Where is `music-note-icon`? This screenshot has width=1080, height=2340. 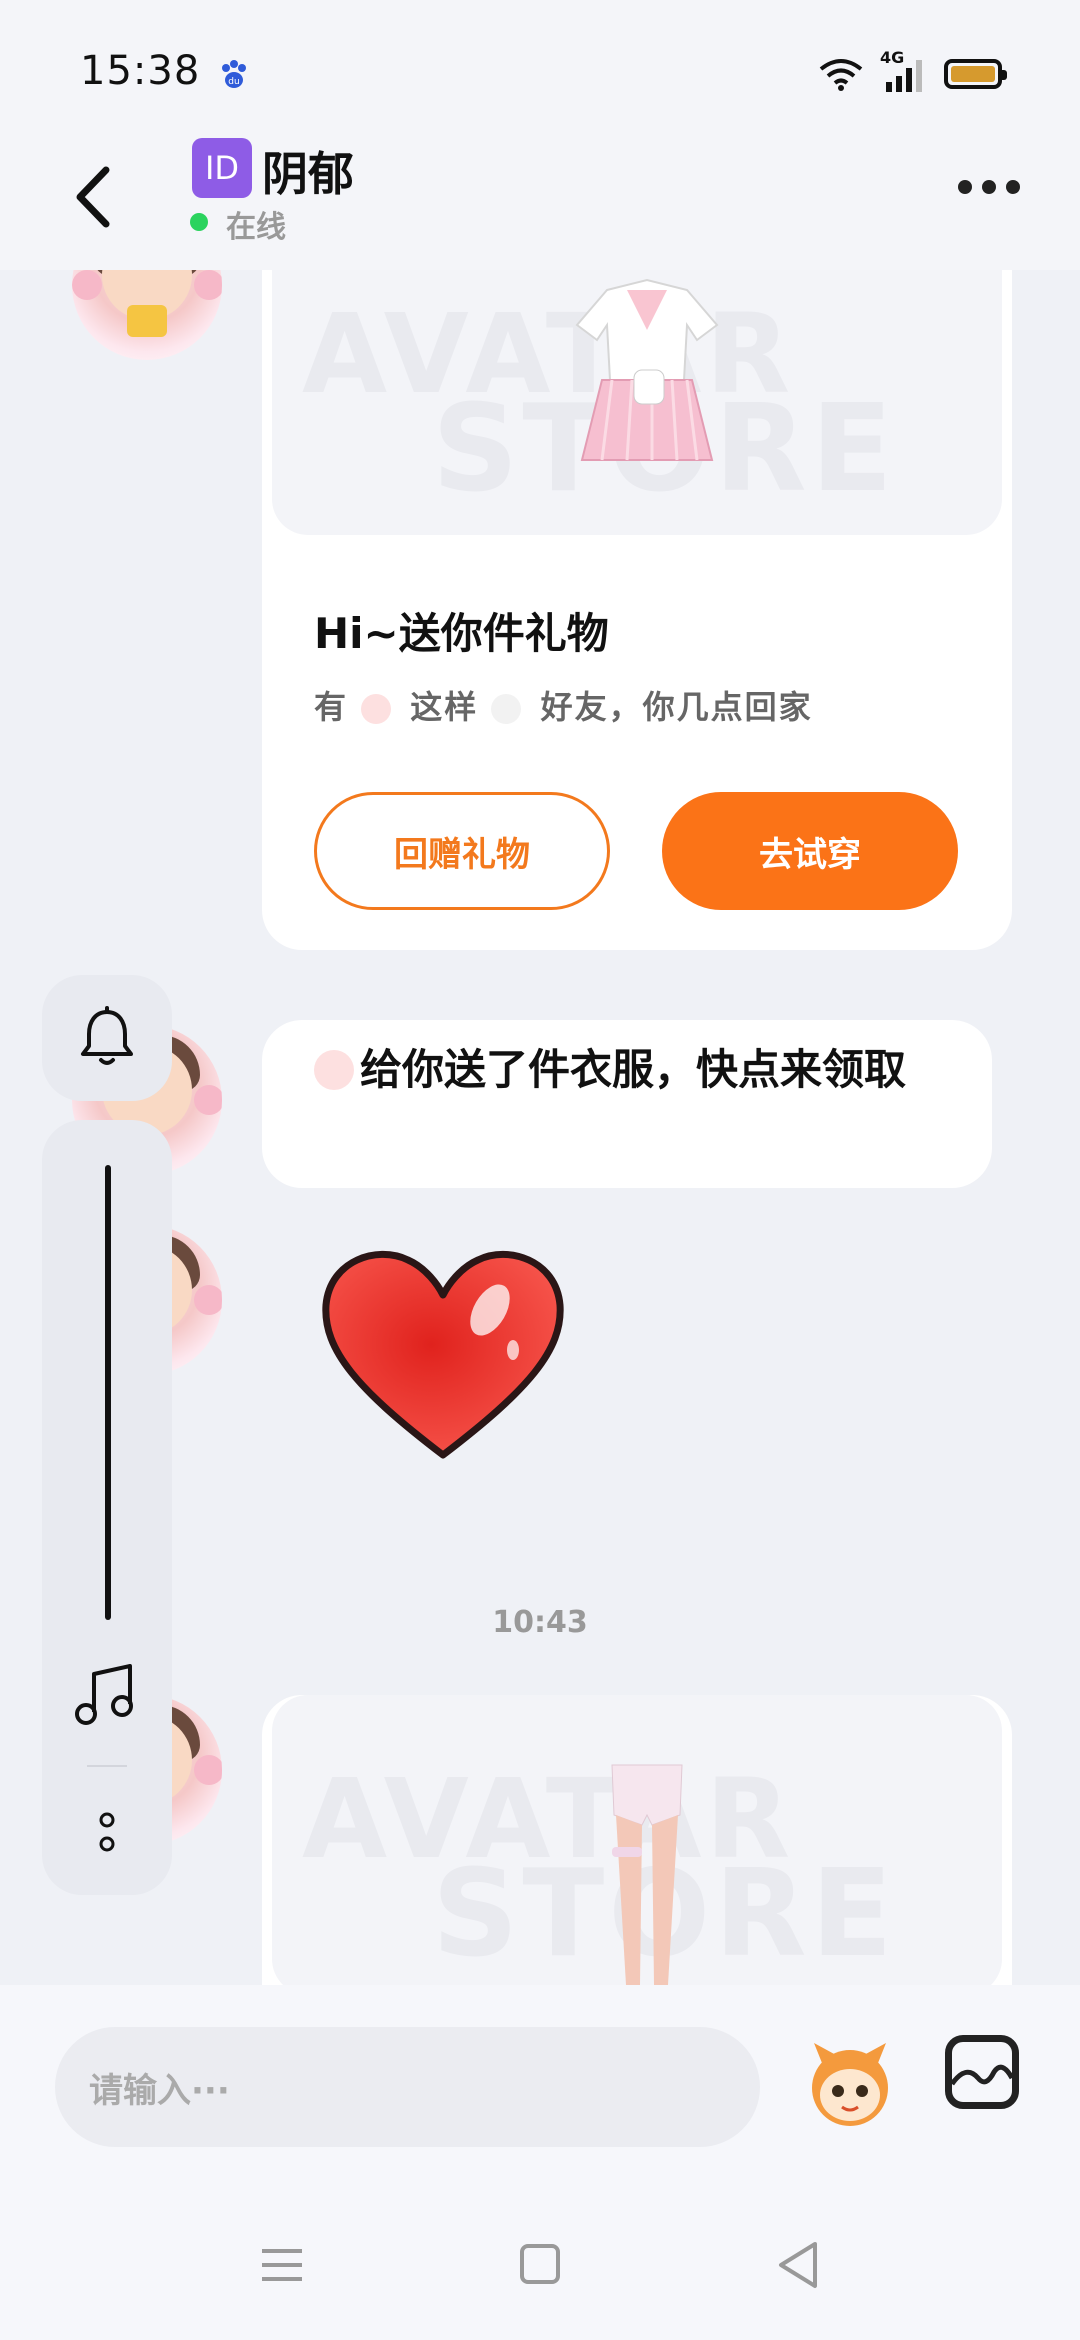 music-note-icon is located at coordinates (107, 1695).